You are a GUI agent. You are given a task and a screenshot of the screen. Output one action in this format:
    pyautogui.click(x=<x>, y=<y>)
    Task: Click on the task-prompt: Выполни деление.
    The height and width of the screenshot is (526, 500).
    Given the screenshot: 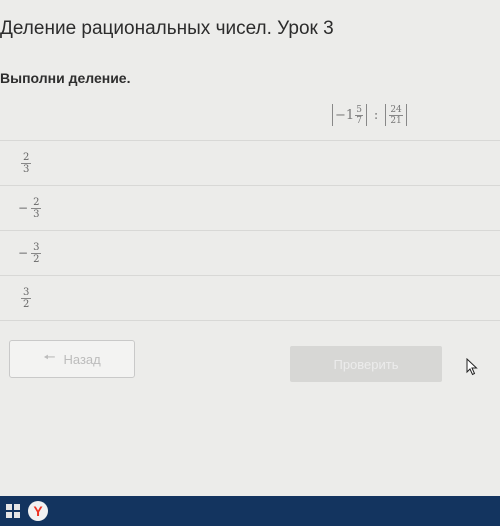 What is the action you would take?
    pyautogui.click(x=65, y=78)
    